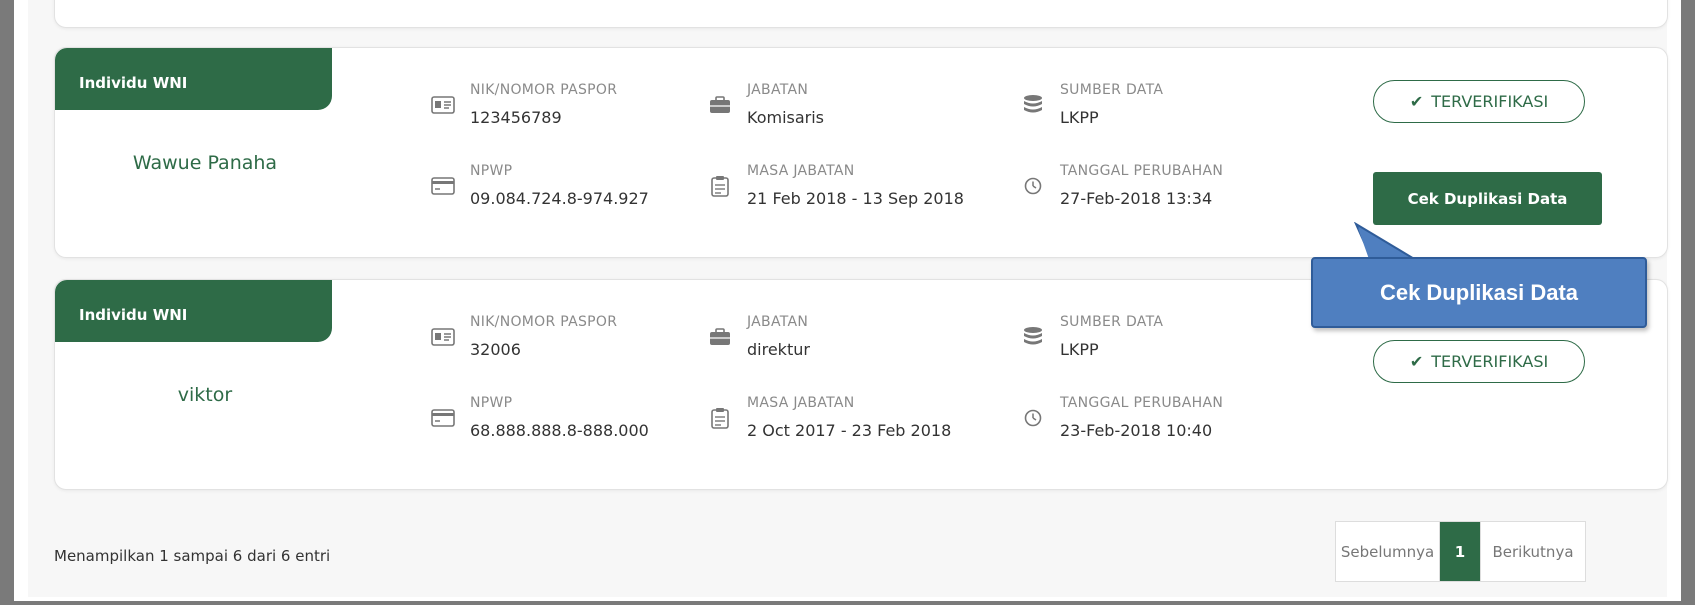 The image size is (1695, 605). I want to click on jabatan-value: direktur, so click(778, 349).